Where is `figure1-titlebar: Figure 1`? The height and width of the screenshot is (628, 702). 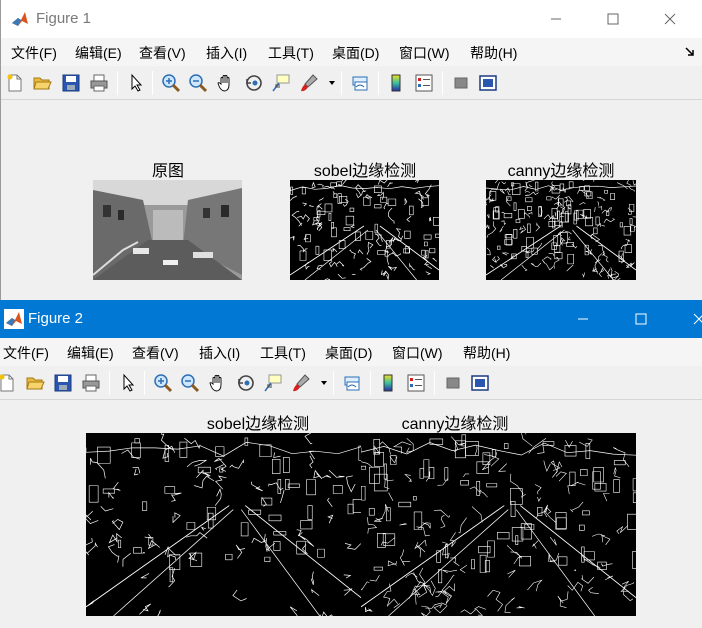
figure1-titlebar: Figure 1 is located at coordinates (351, 19).